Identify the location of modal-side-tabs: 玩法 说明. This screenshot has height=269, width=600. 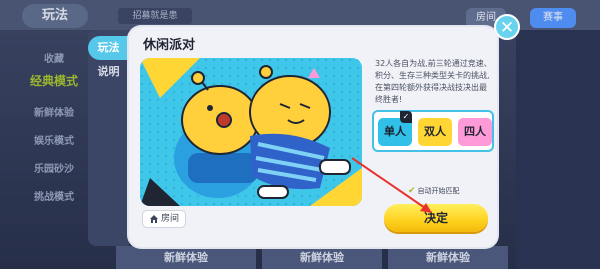
(108, 138).